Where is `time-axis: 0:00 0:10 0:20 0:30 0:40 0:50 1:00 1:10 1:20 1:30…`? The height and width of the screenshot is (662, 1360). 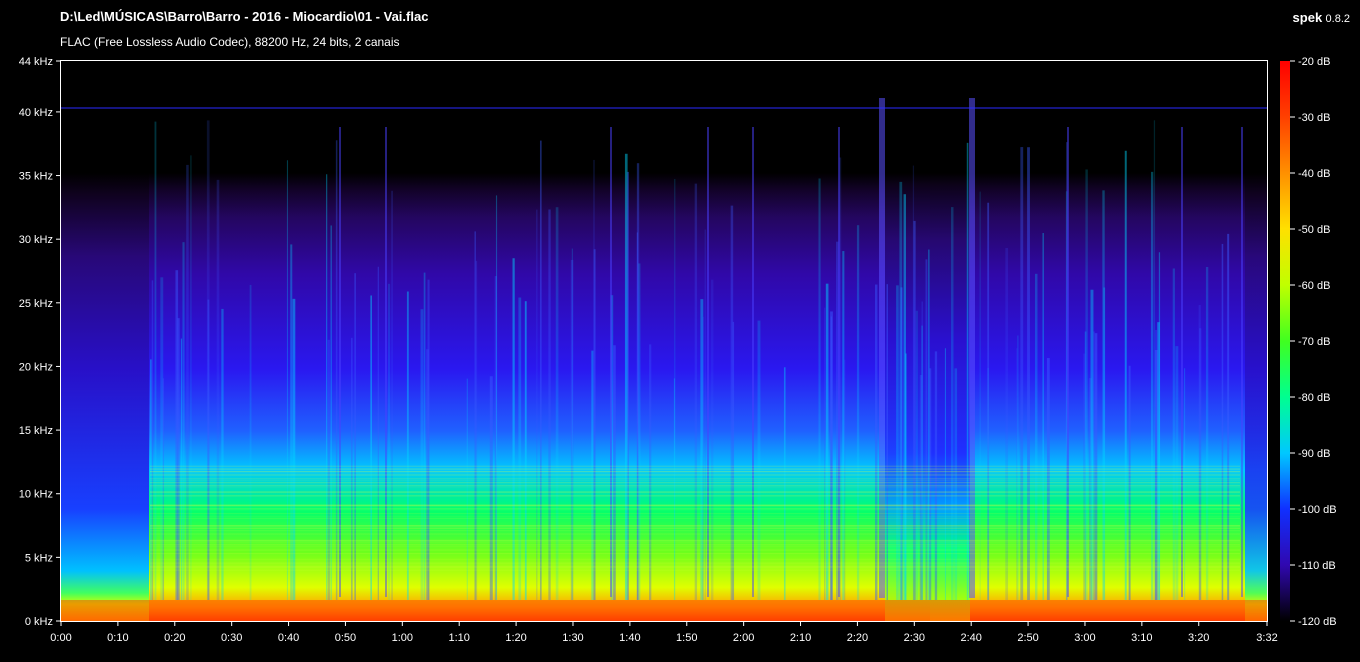 time-axis: 0:00 0:10 0:20 0:30 0:40 0:50 1:00 1:10 1:20 1:30… is located at coordinates (664, 632).